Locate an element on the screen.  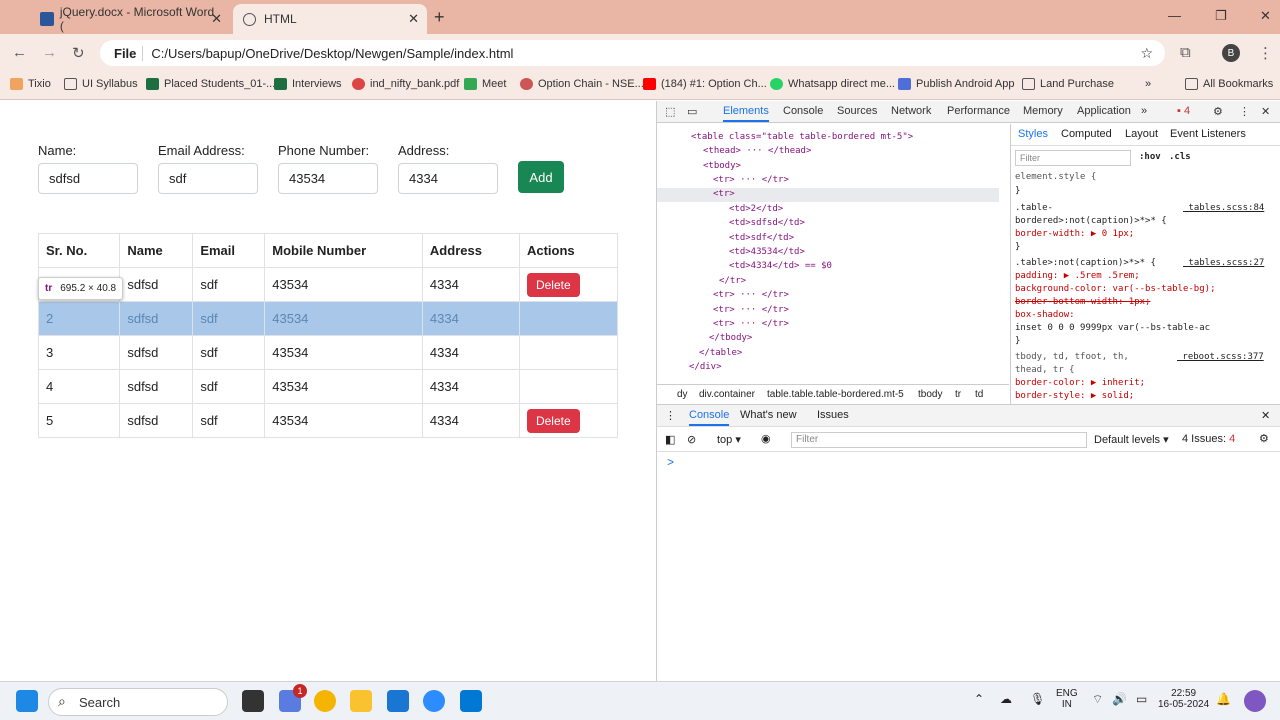
dom-node: </div> is located at coordinates (705, 367).